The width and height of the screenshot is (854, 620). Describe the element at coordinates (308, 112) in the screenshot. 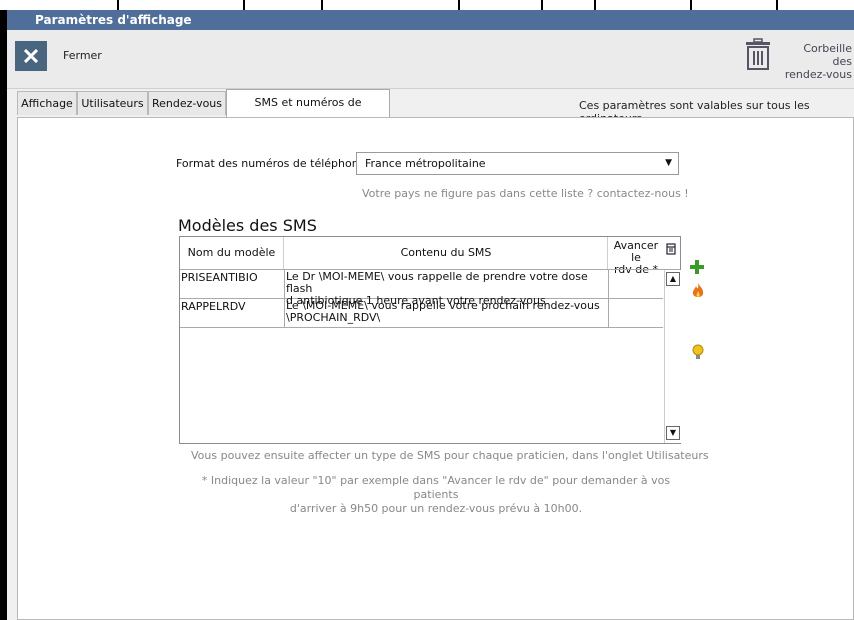

I see `tab-sms: SMS et numéros de téléphones` at that location.